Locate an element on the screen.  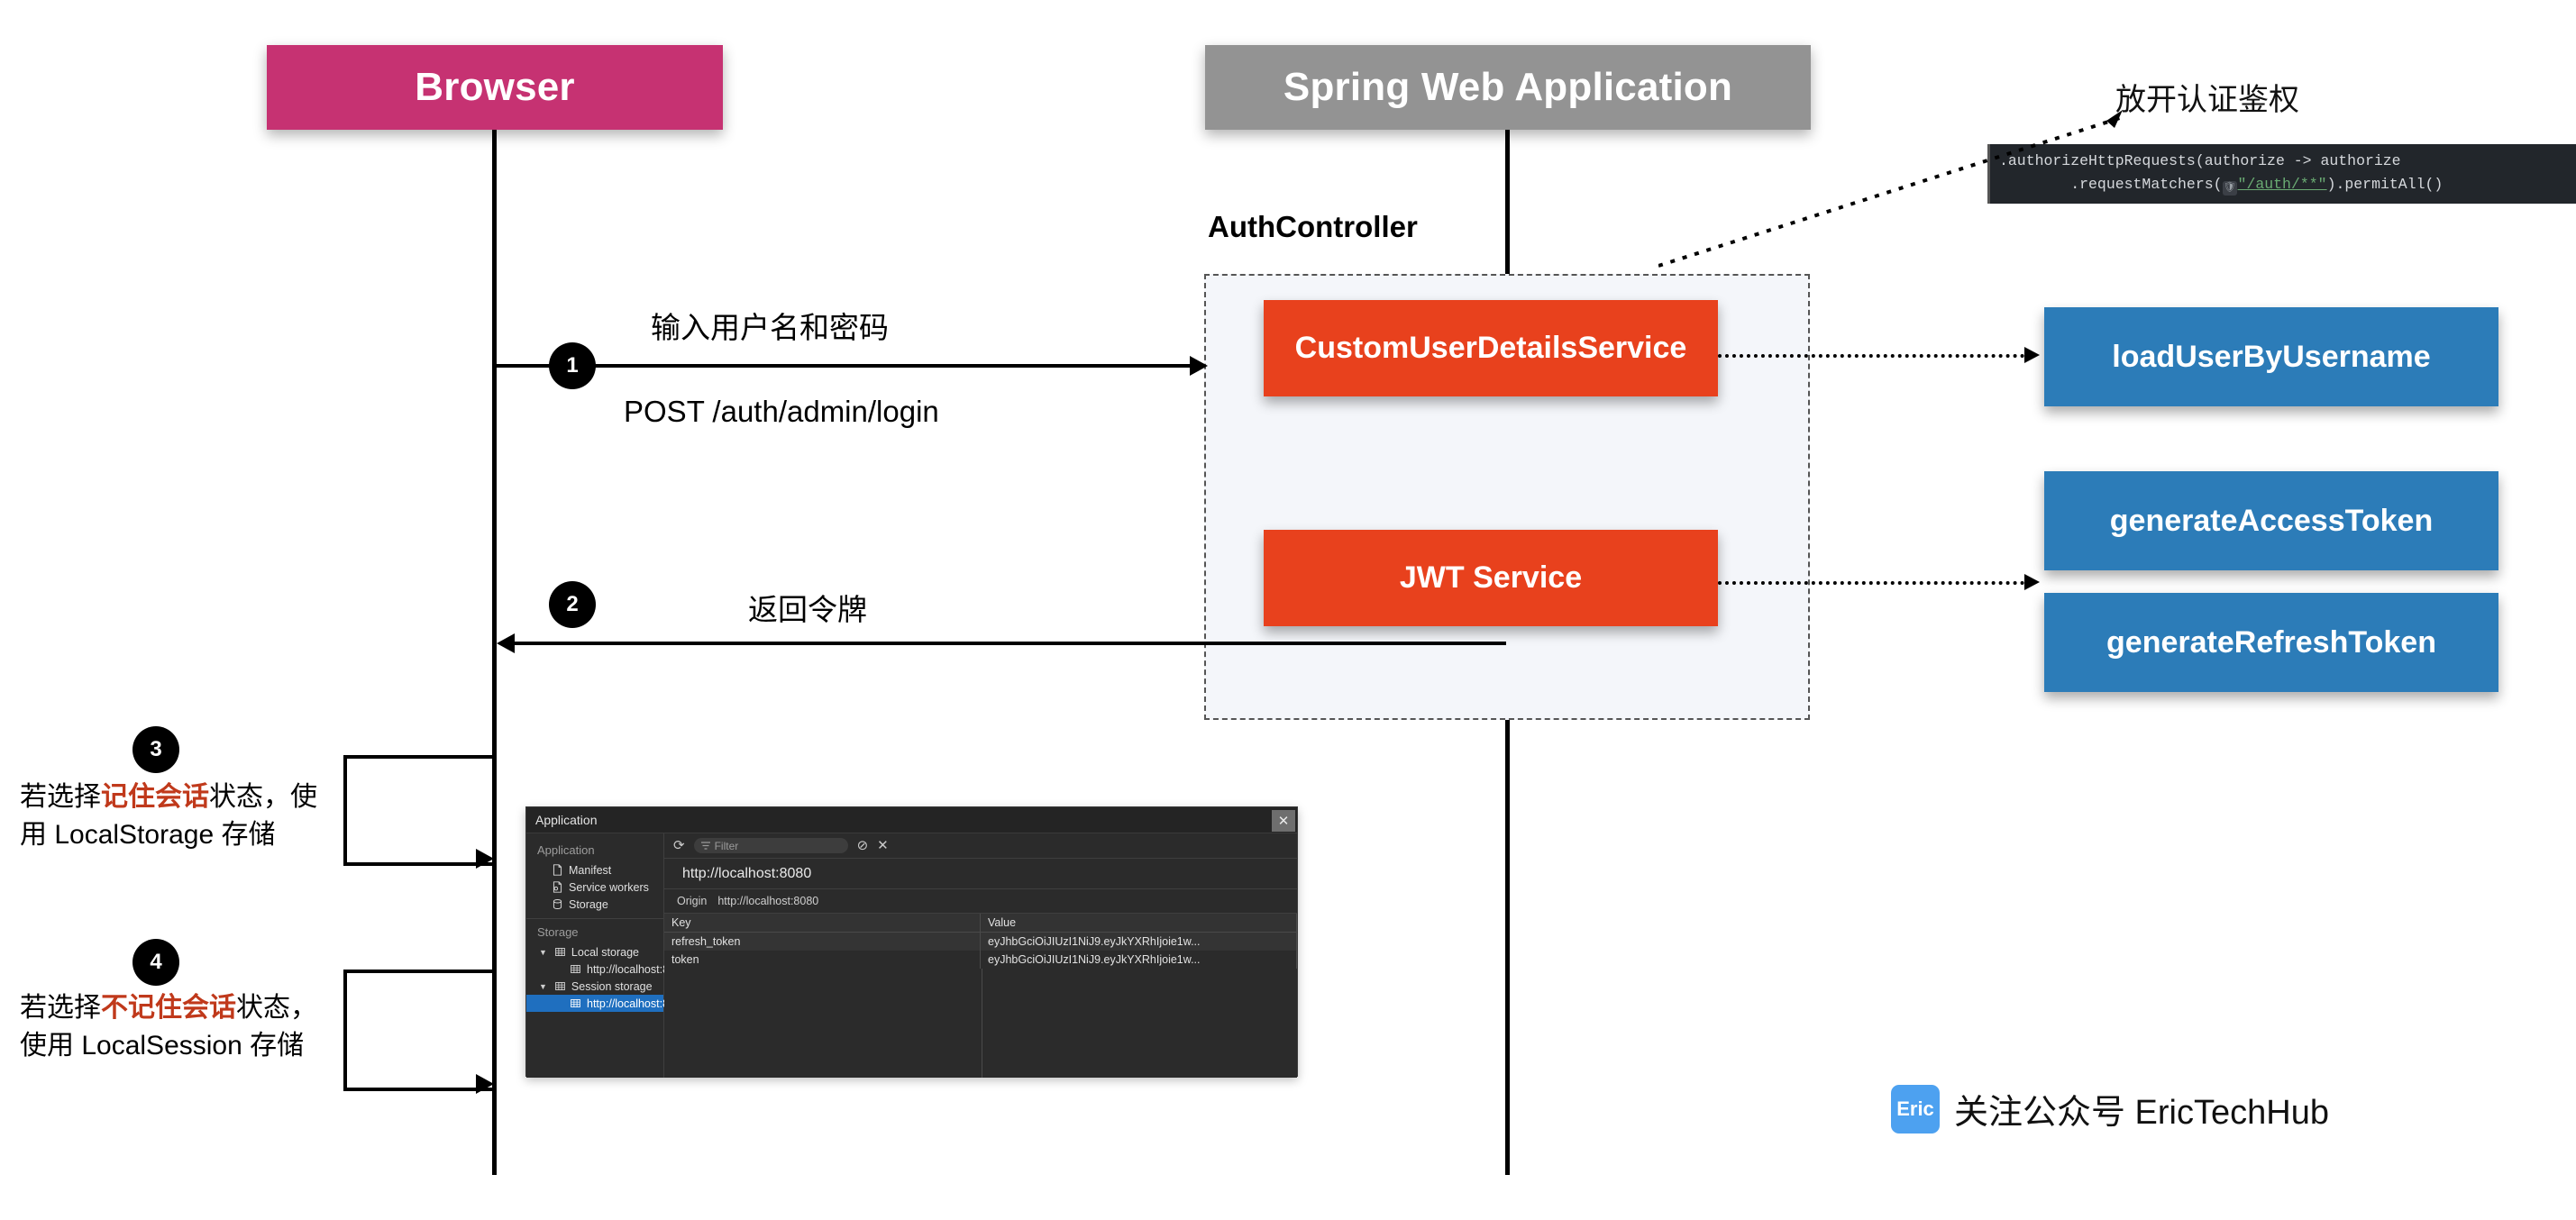
column-header-value: Value is located at coordinates (1138, 923).